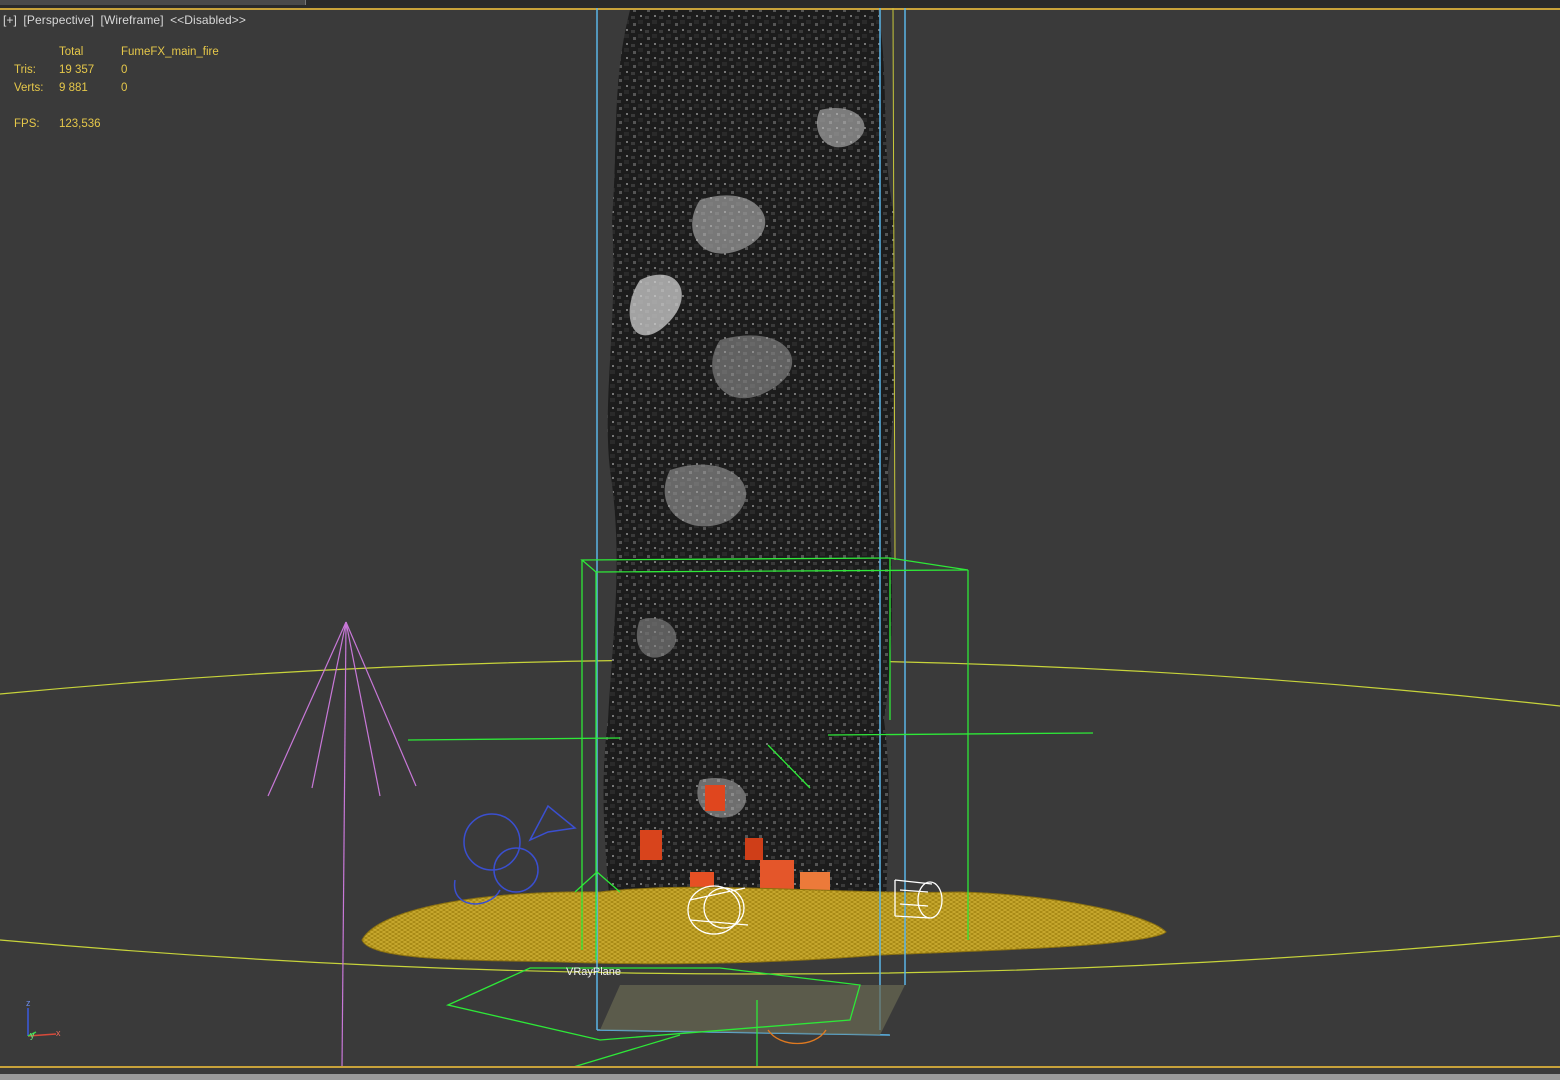  Describe the element at coordinates (32, 1035) in the screenshot. I see `axis-y-label: y` at that location.